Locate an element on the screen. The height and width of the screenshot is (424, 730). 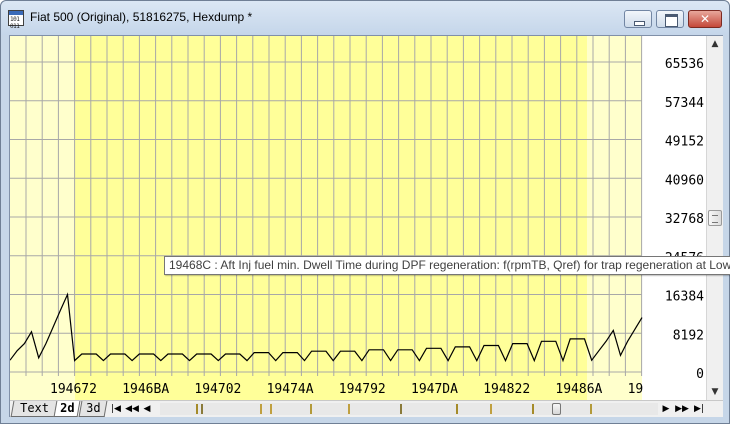
horizontal-scrollbar is located at coordinates (409, 409).